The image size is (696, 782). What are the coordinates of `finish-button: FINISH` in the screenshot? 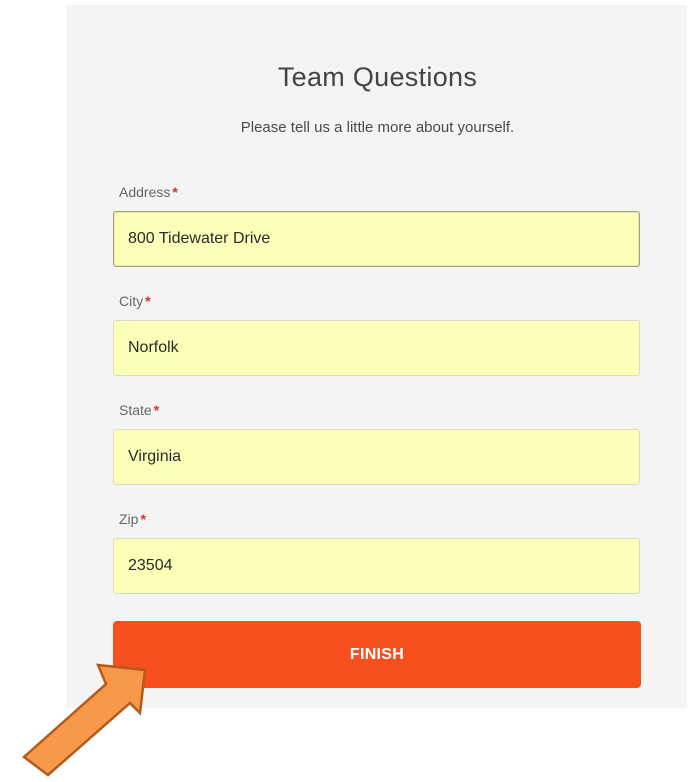 It's located at (377, 654).